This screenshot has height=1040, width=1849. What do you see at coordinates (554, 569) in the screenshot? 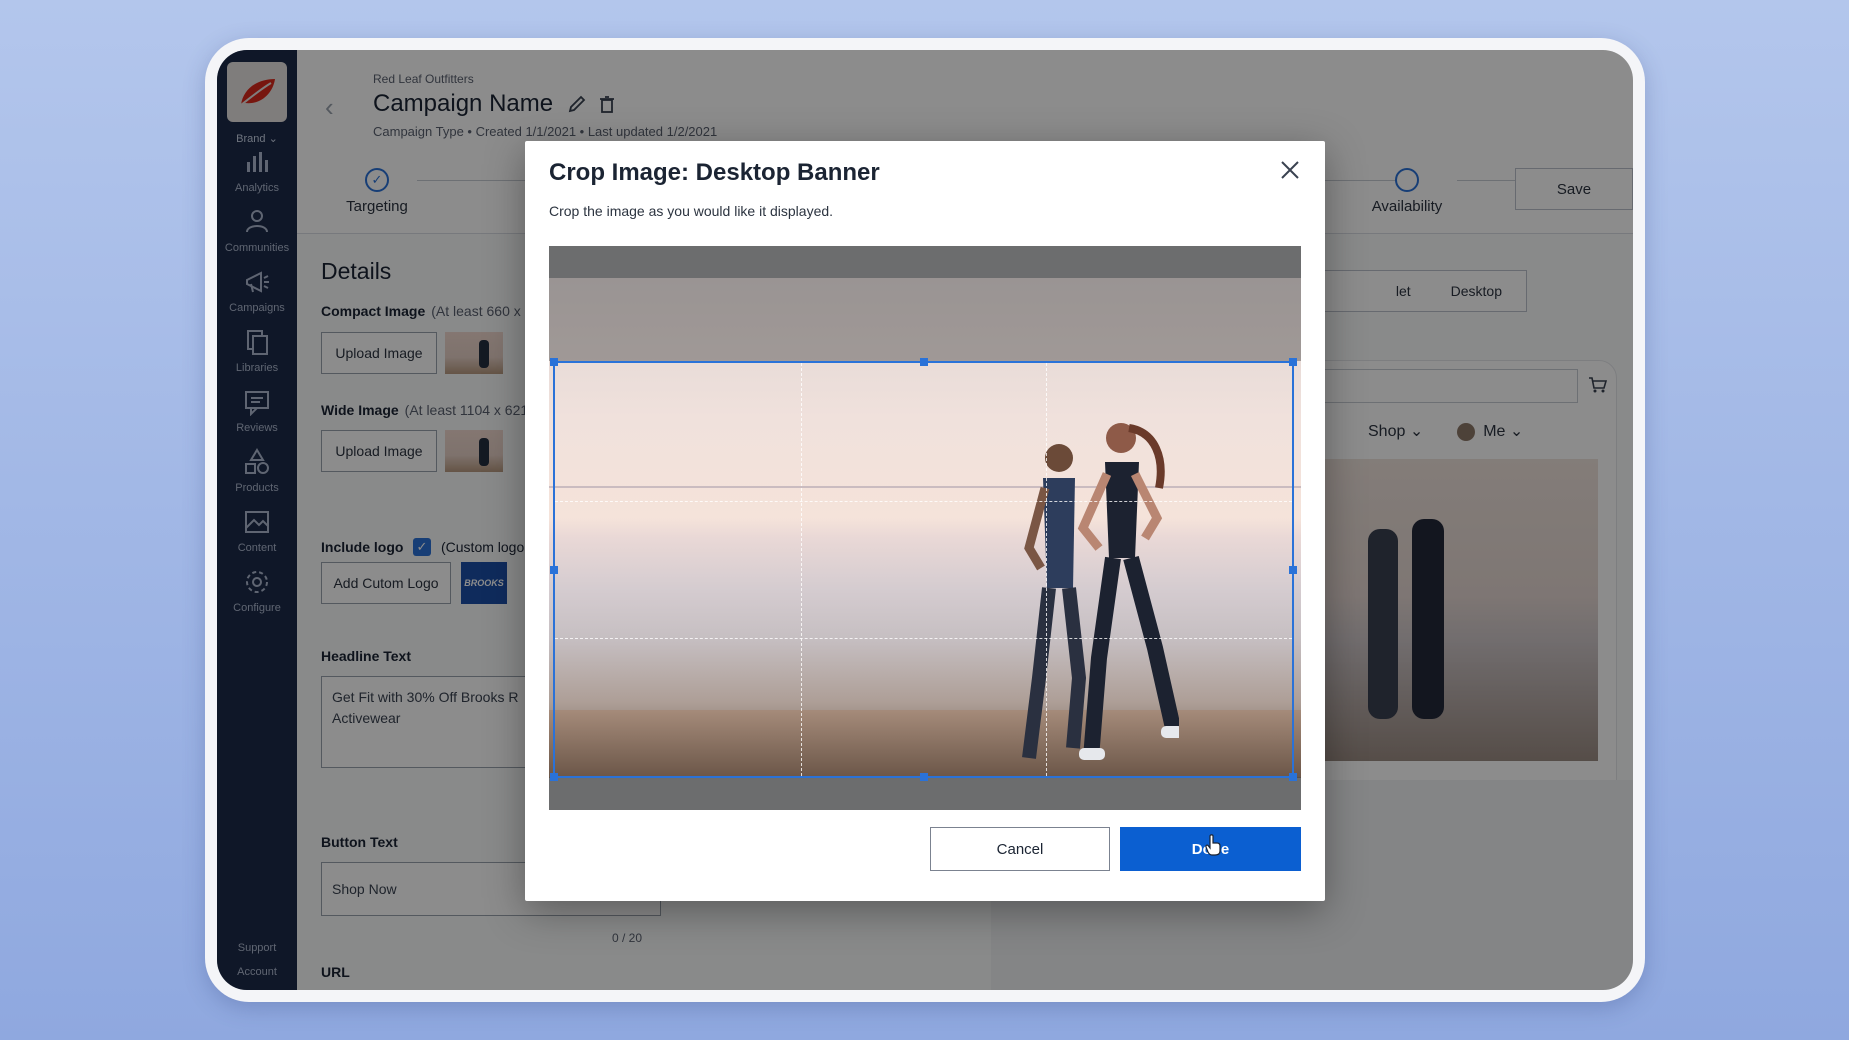
I see `crop-handle-left` at bounding box center [554, 569].